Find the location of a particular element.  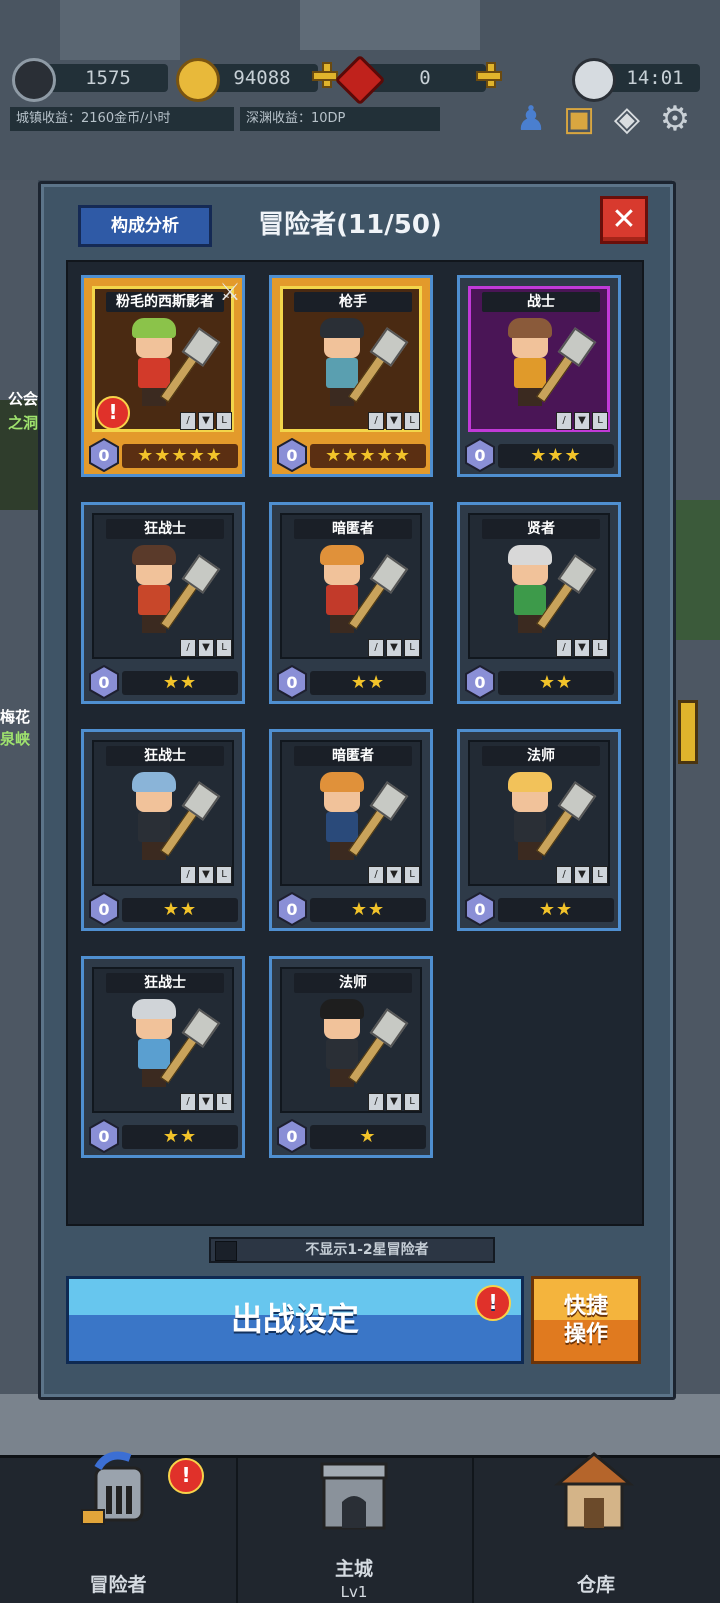

checkbox is located at coordinates (226, 1251).